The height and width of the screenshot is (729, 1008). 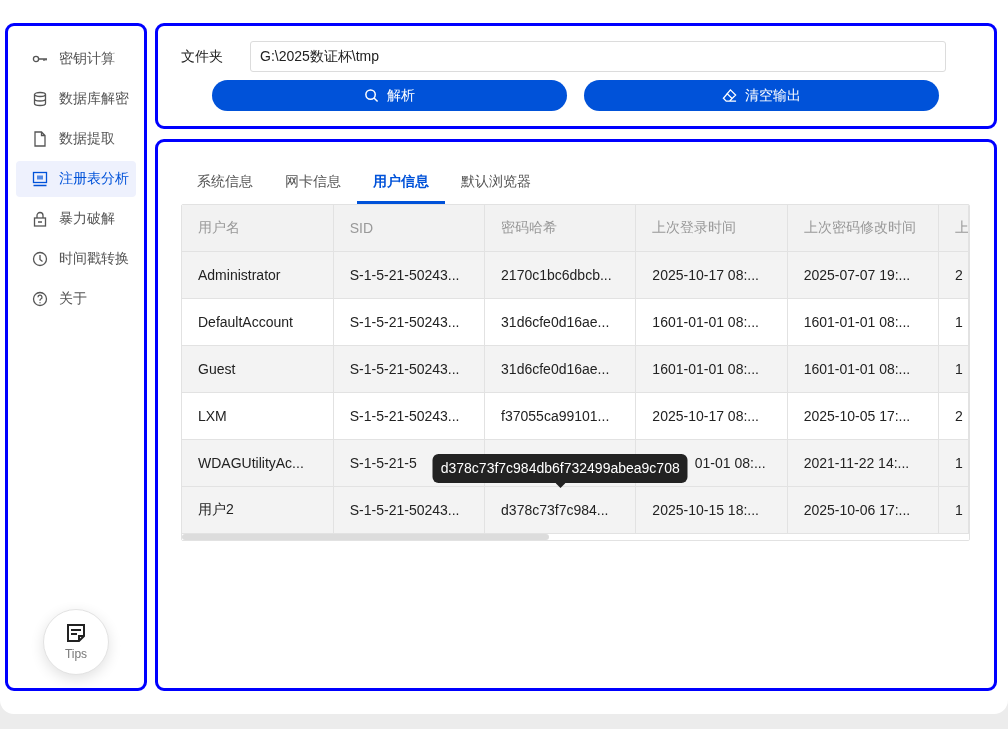 I want to click on table-cell: 用户2, so click(x=216, y=509).